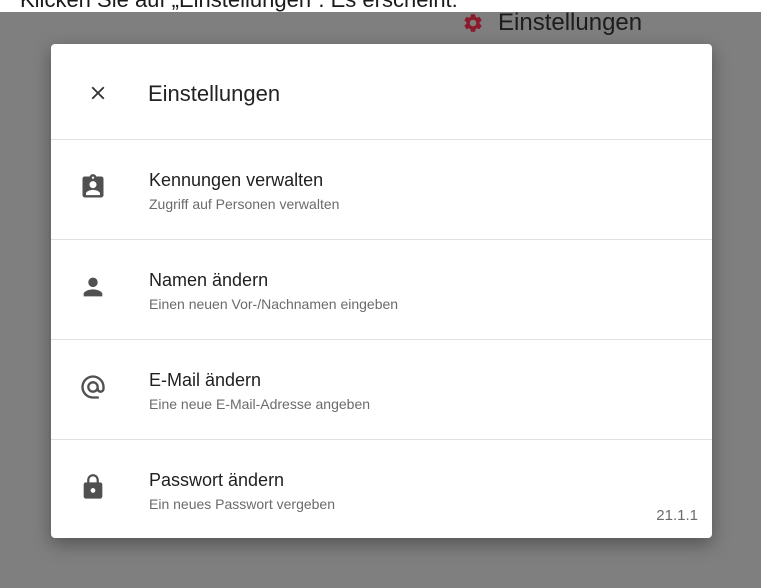  I want to click on dialog-title: Einstellungen, so click(214, 93).